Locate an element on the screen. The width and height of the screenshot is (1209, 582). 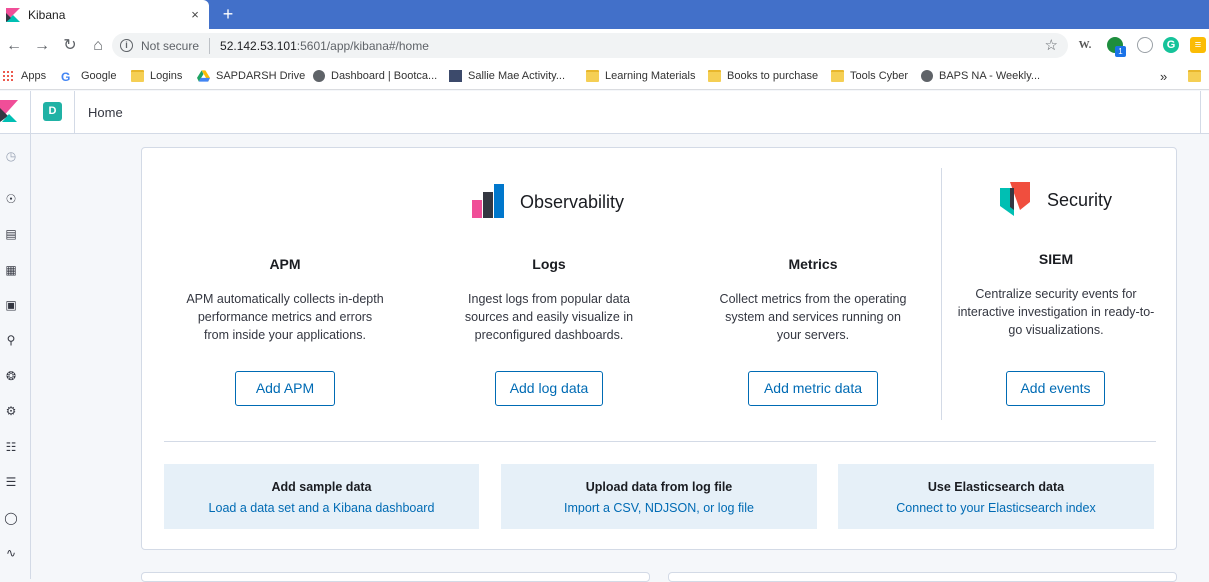
reload-icon: ↻ is located at coordinates (70, 46).